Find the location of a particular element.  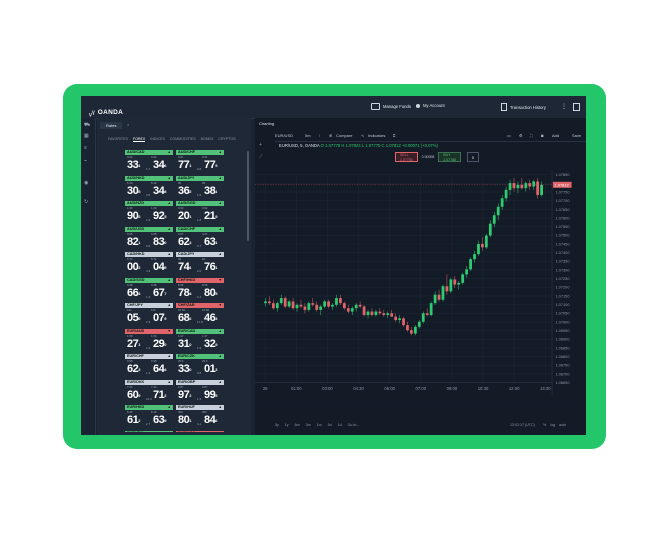

rate-tile: EUR/NOK is located at coordinates (200, 431).